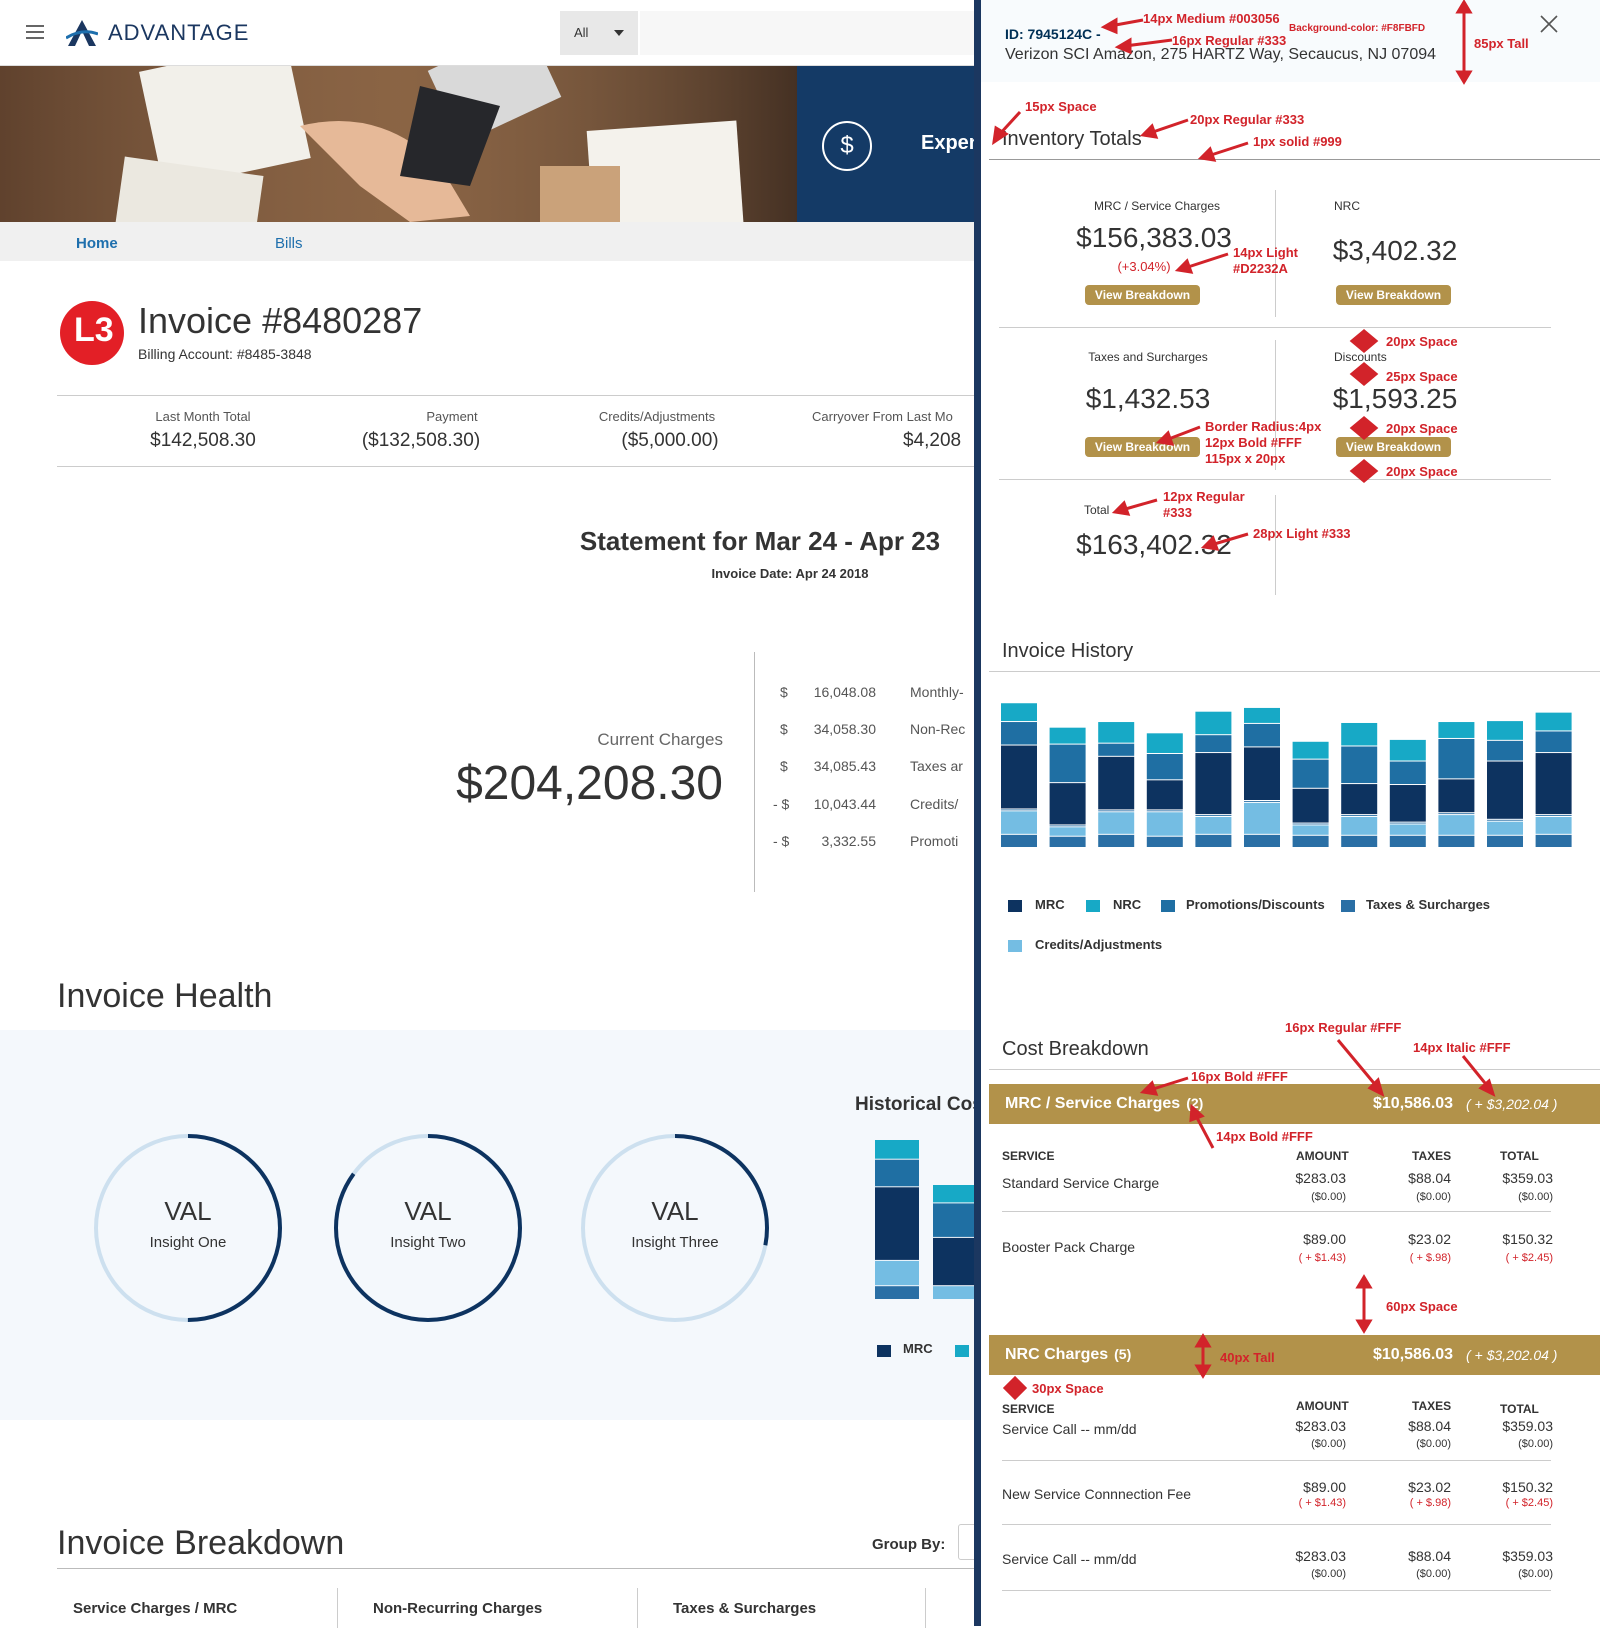 The width and height of the screenshot is (1600, 1628). What do you see at coordinates (657, 416) in the screenshot?
I see `summary-label: Credits/Adjustments` at bounding box center [657, 416].